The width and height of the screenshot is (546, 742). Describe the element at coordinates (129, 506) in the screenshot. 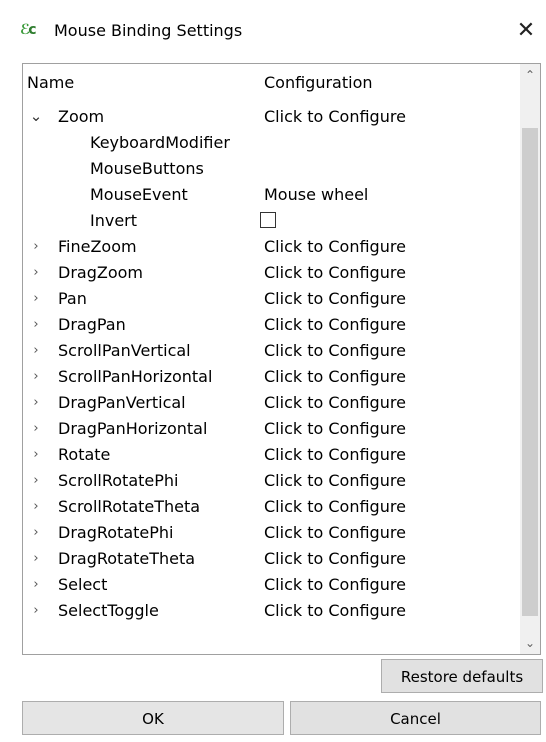

I see `row-name: ScrollRotateTheta` at that location.